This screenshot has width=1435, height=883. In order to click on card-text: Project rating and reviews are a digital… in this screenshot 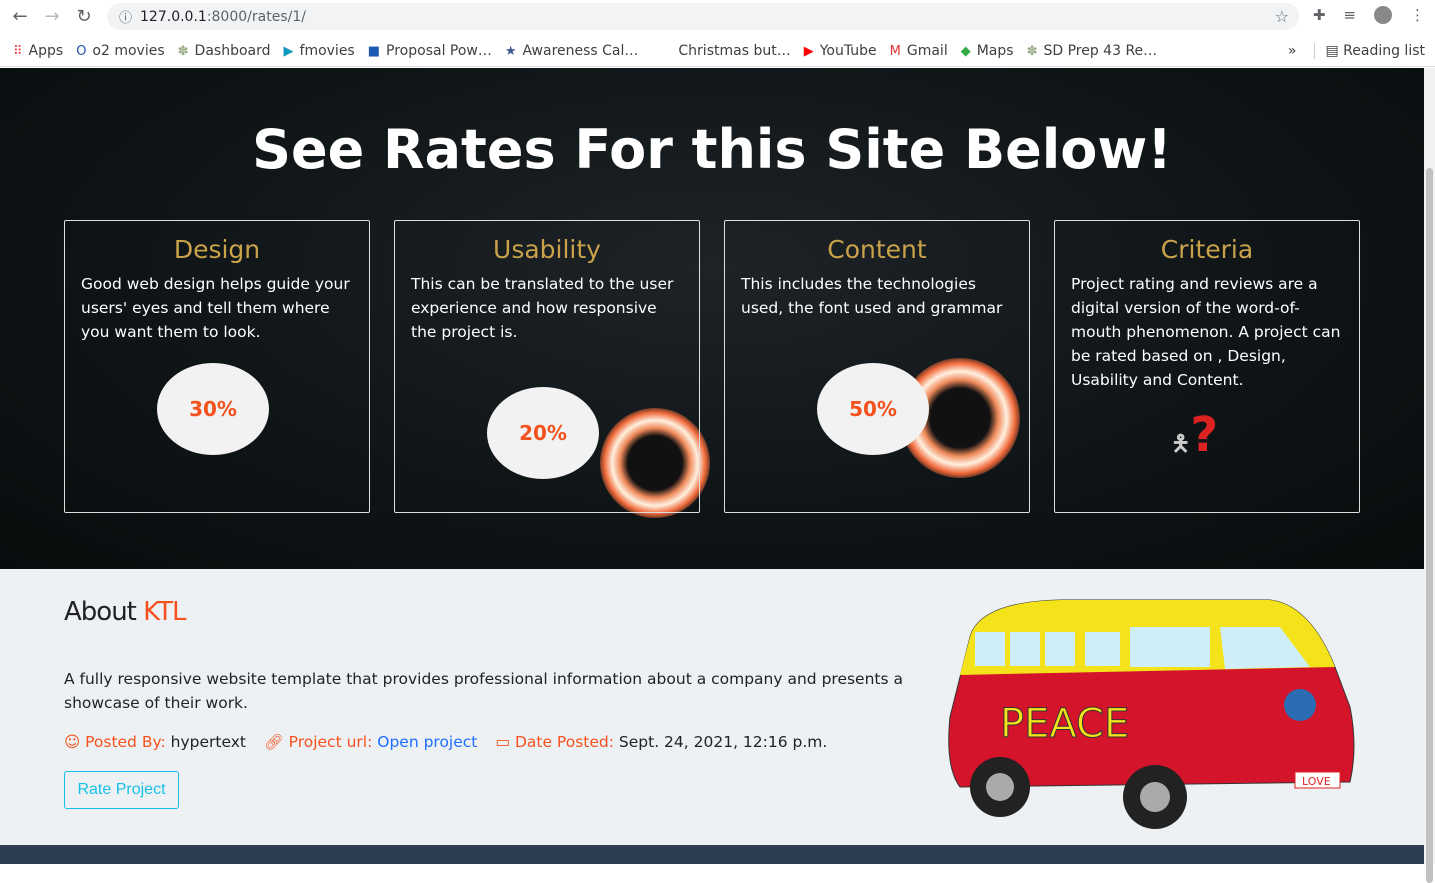, I will do `click(1206, 332)`.